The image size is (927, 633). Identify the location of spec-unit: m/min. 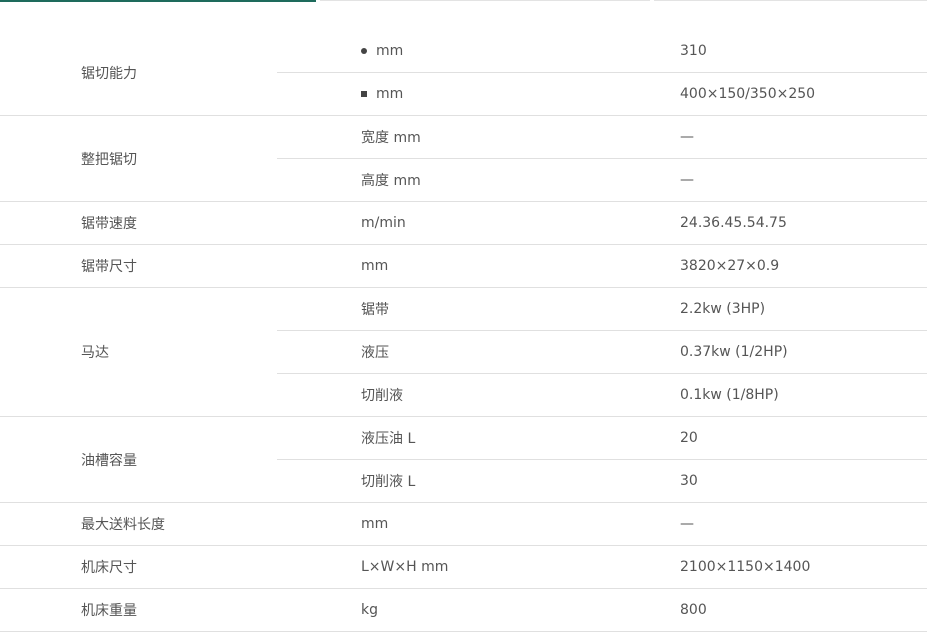
(478, 223).